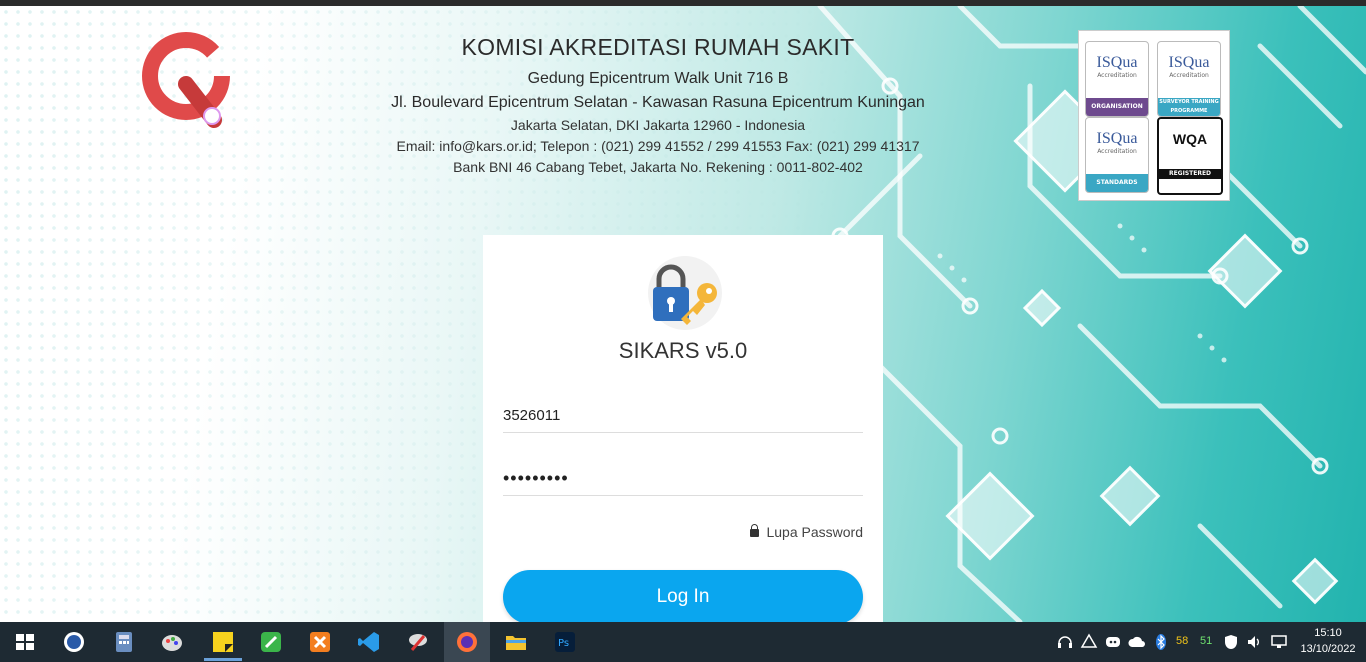 Image resolution: width=1366 pixels, height=662 pixels. I want to click on calculator-icon, so click(124, 642).